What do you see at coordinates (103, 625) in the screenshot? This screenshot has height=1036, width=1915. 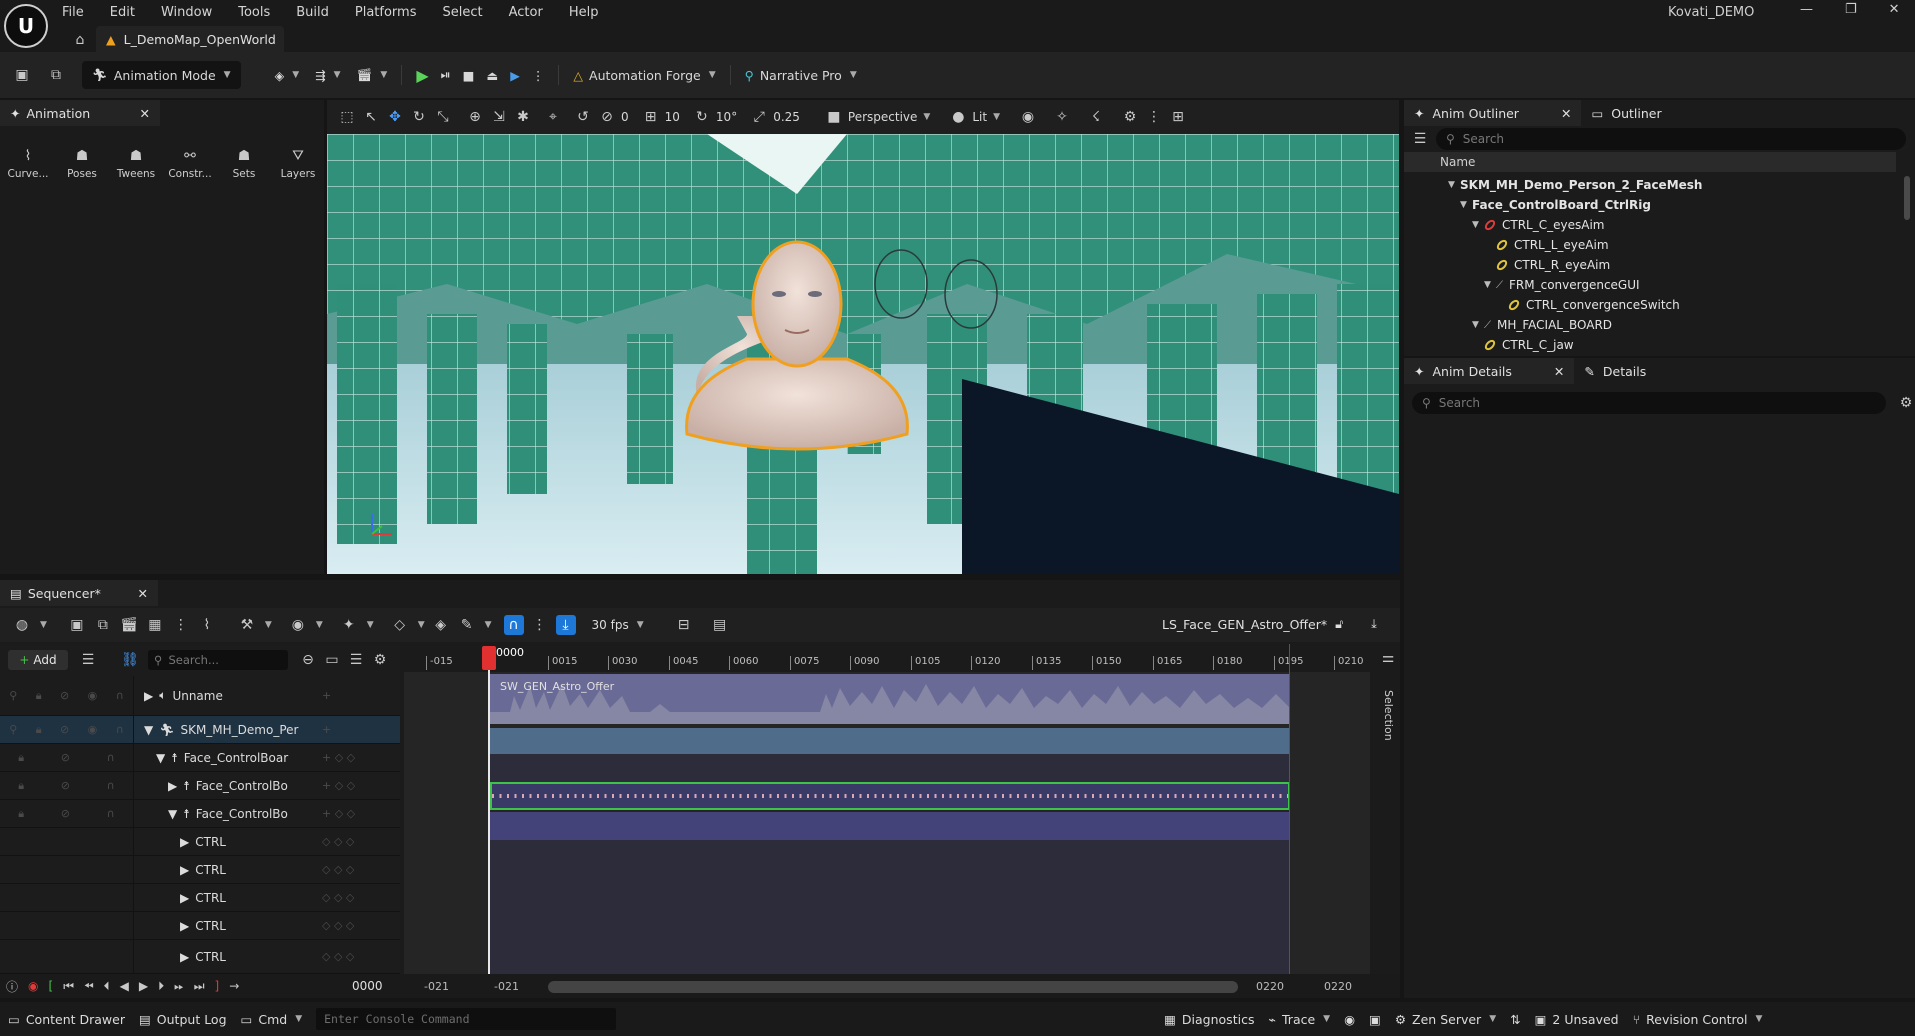 I see `find-icon: ⧉` at bounding box center [103, 625].